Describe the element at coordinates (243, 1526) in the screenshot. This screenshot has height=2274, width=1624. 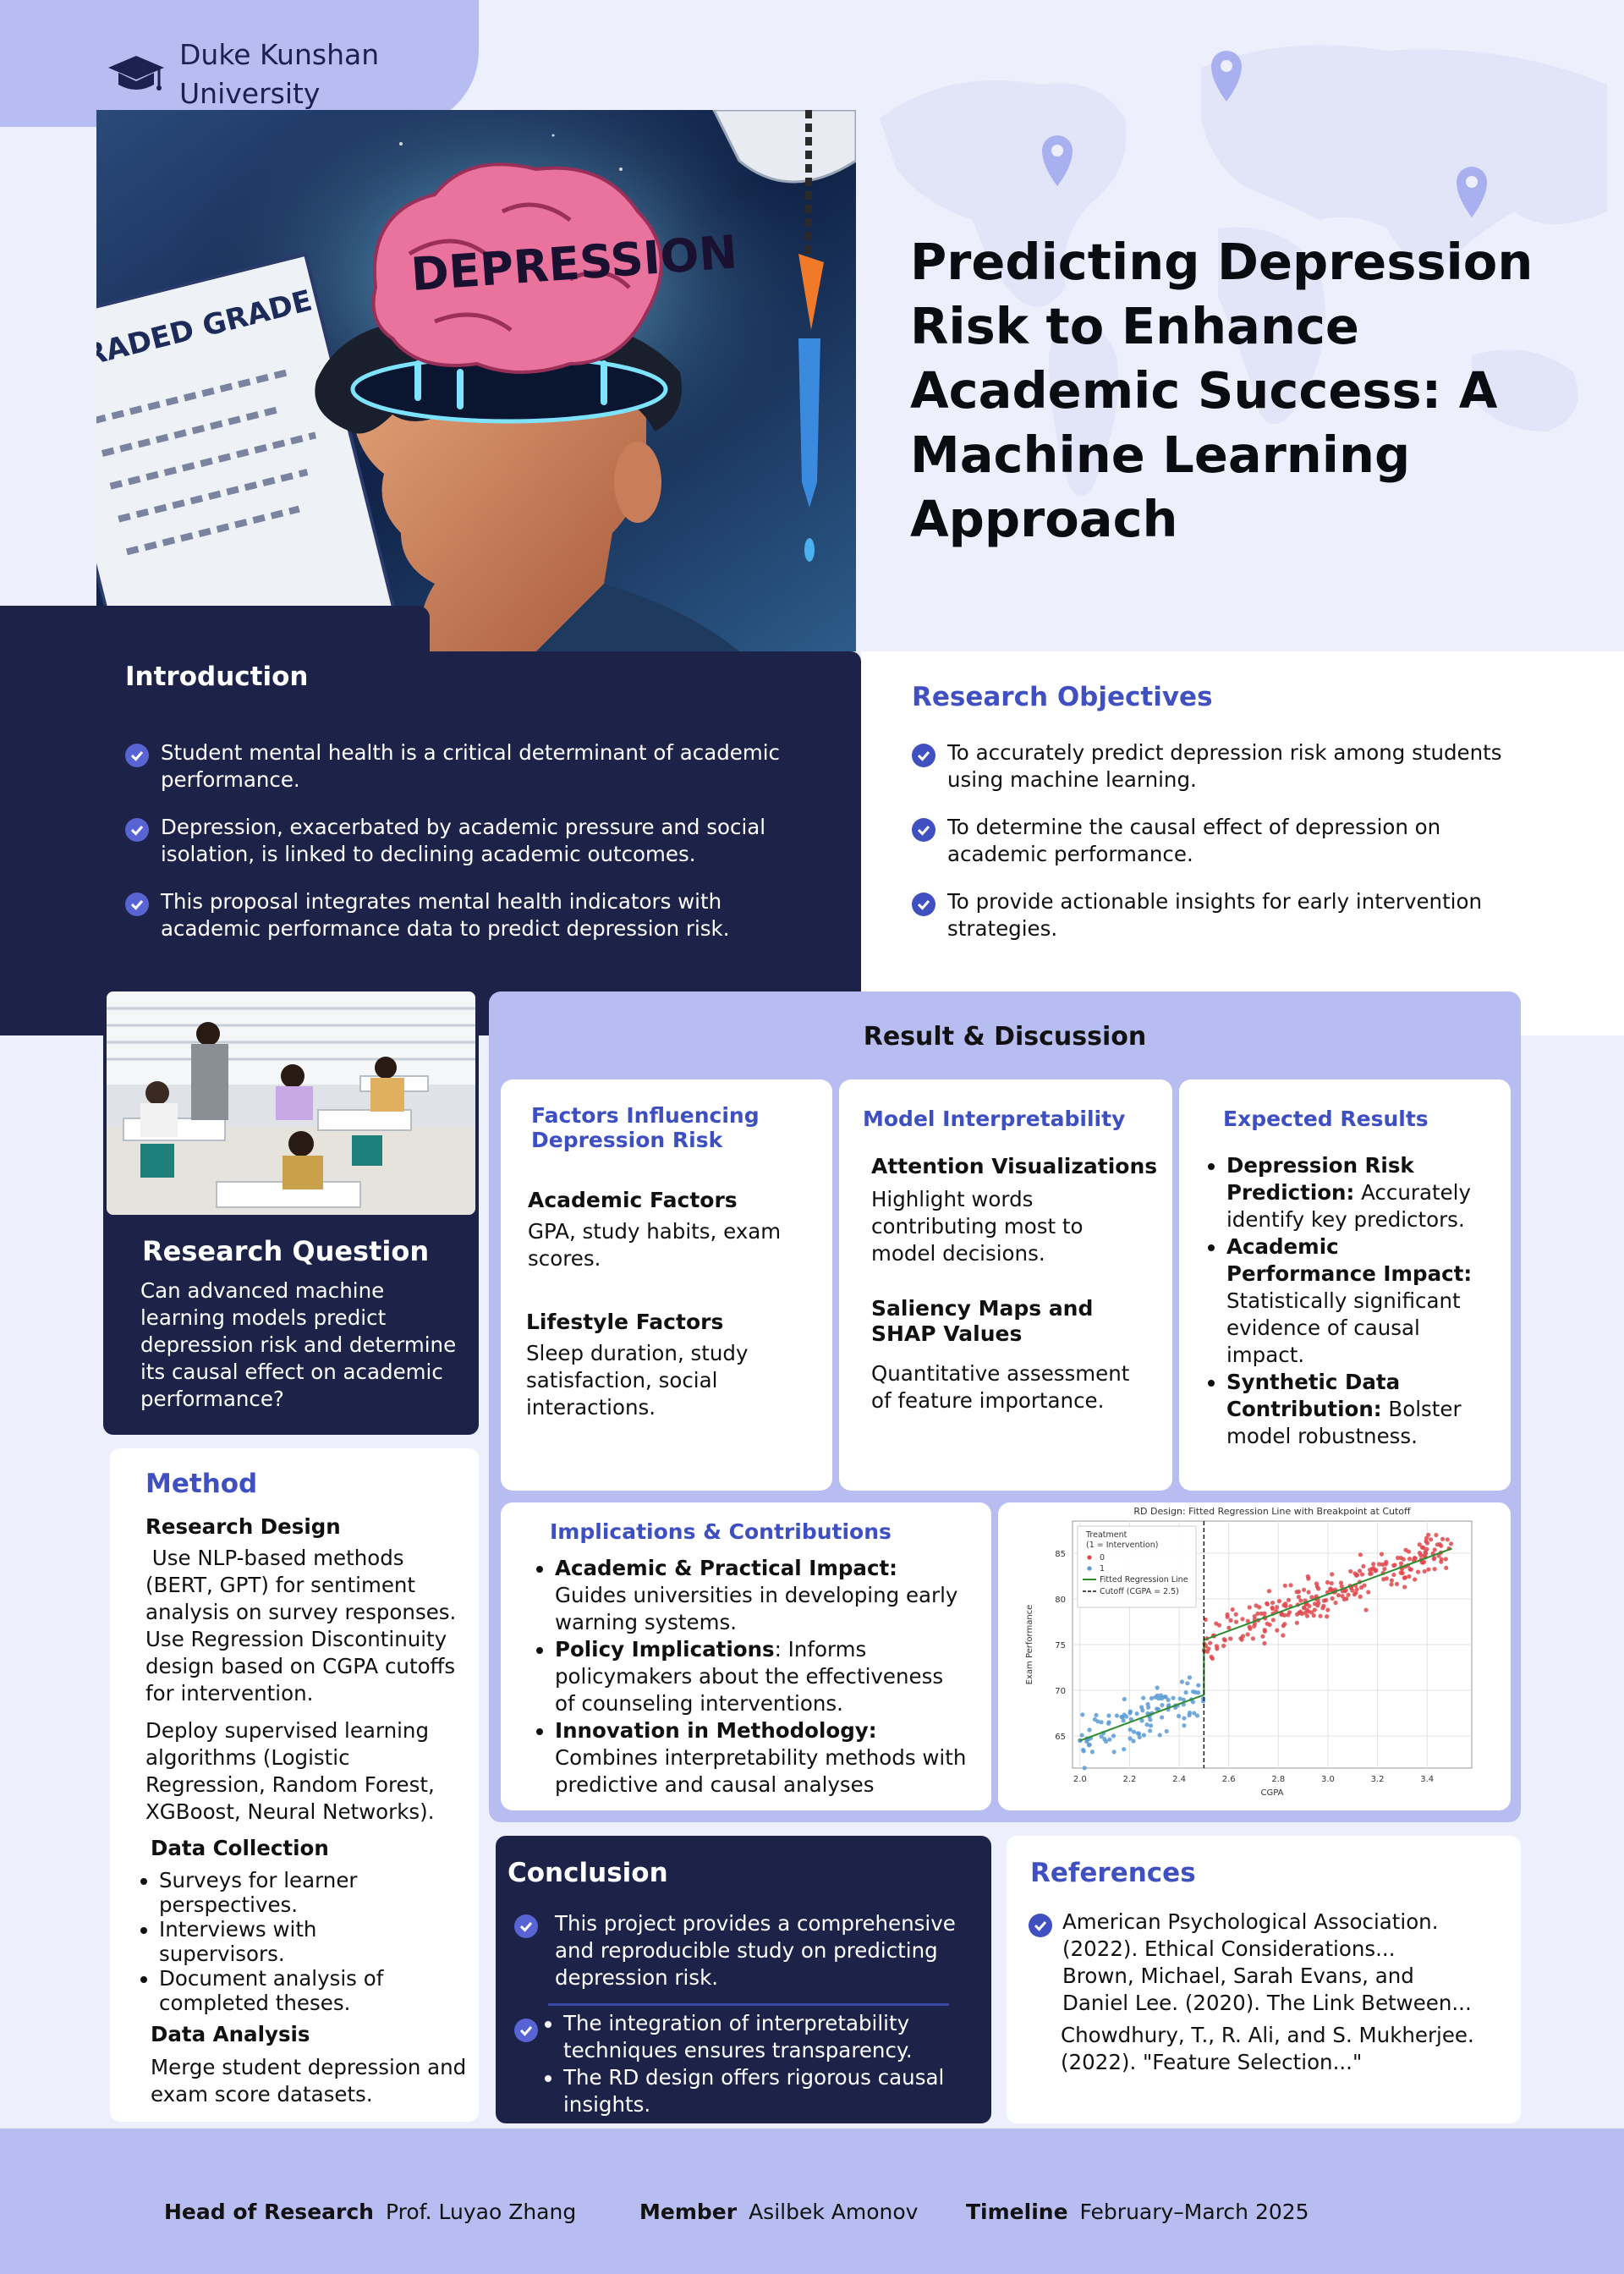
I see `research-design-title: Research Design` at that location.